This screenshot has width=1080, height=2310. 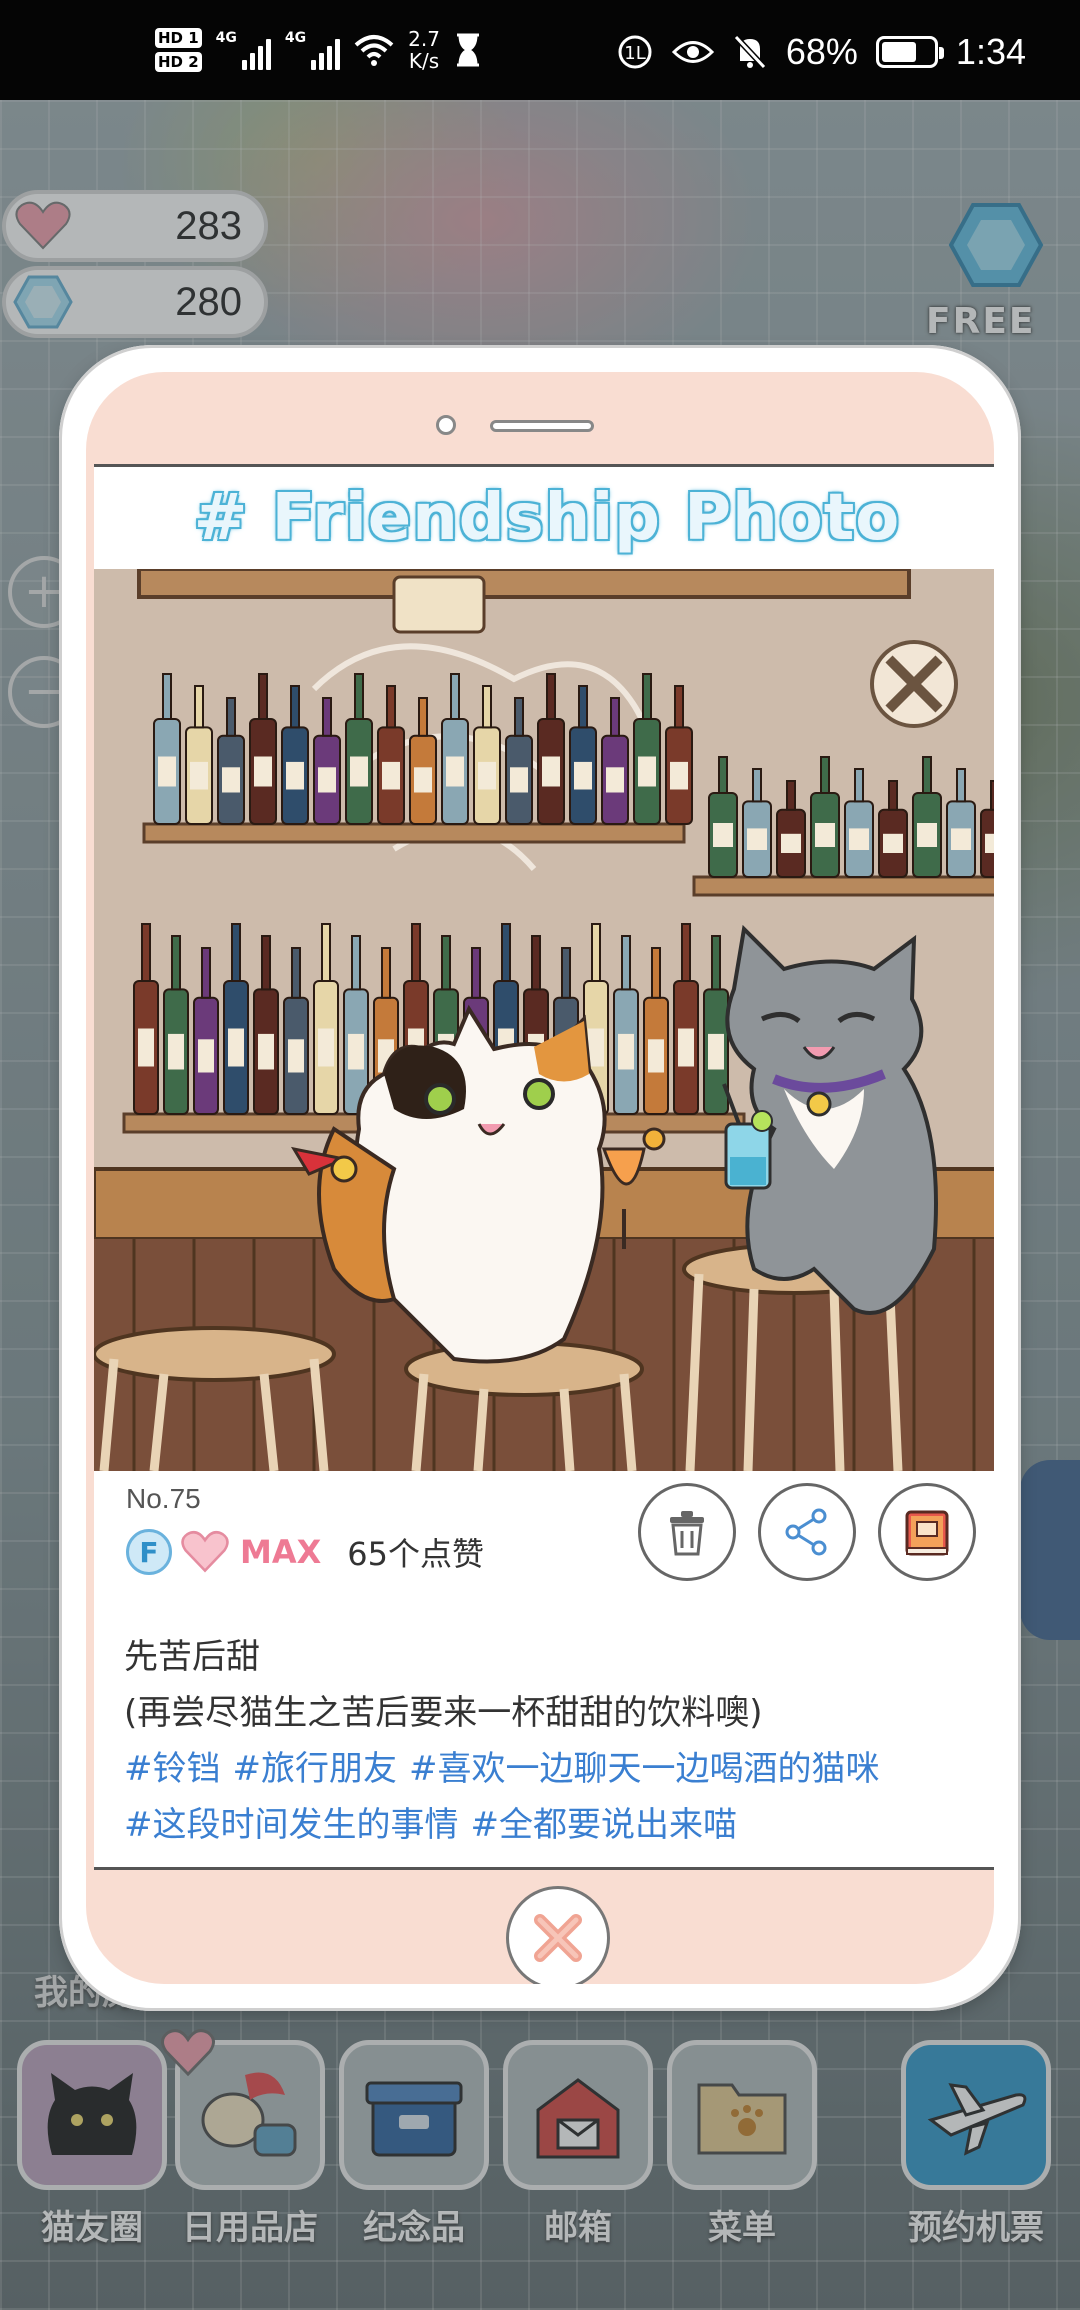 I want to click on close-button, so click(x=558, y=1935).